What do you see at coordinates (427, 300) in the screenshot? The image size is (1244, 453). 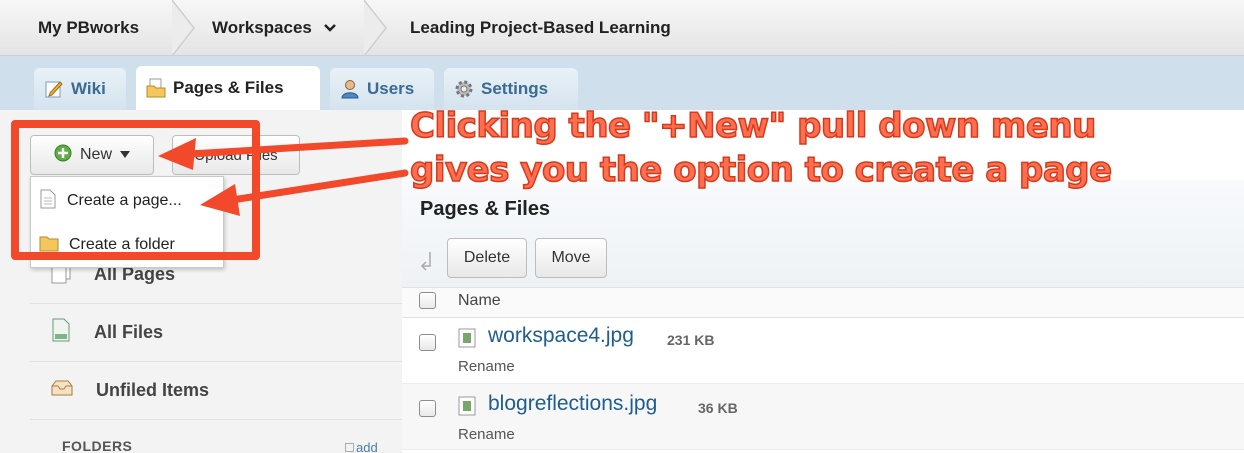 I see `select-all-checkbox` at bounding box center [427, 300].